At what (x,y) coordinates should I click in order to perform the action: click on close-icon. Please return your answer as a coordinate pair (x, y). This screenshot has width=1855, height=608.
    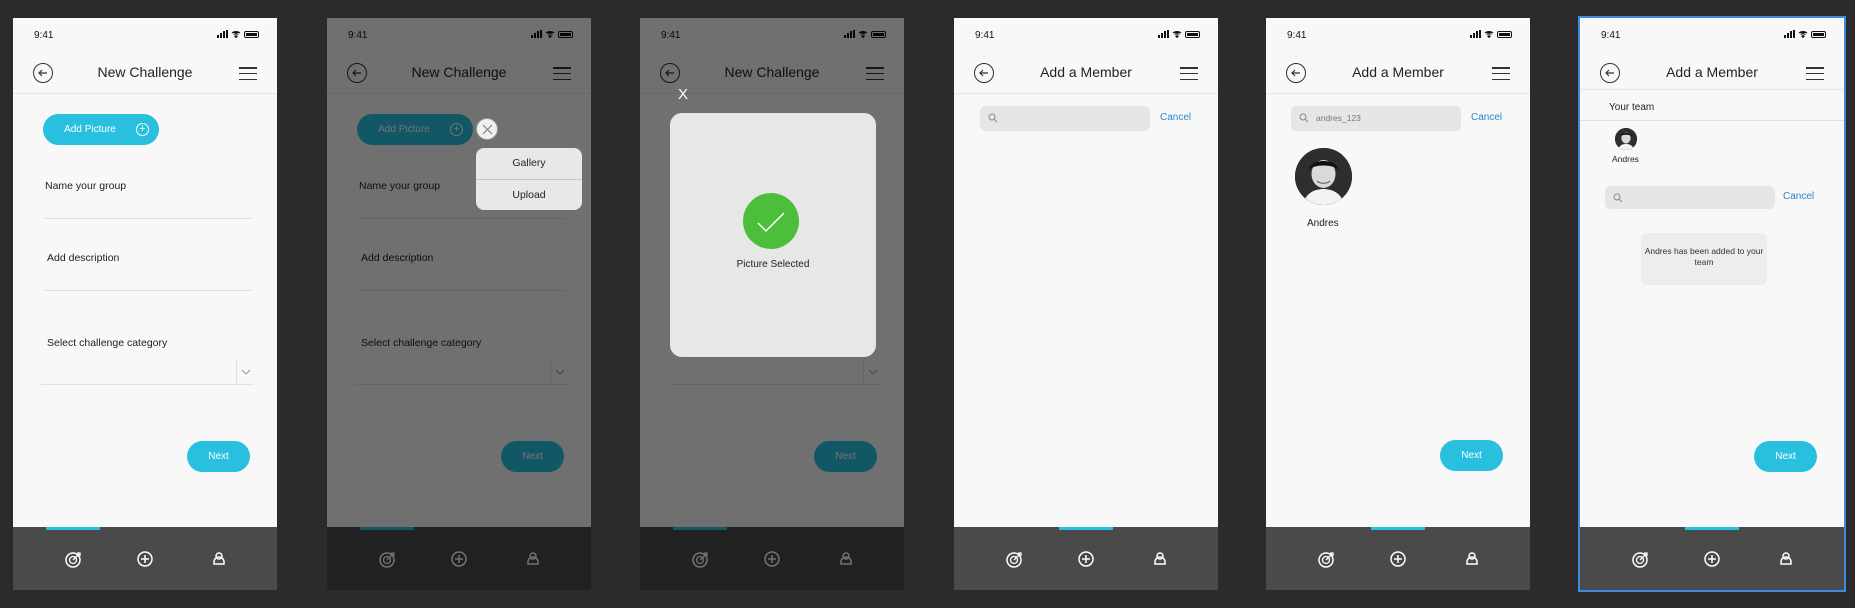
    Looking at the image, I should click on (487, 129).